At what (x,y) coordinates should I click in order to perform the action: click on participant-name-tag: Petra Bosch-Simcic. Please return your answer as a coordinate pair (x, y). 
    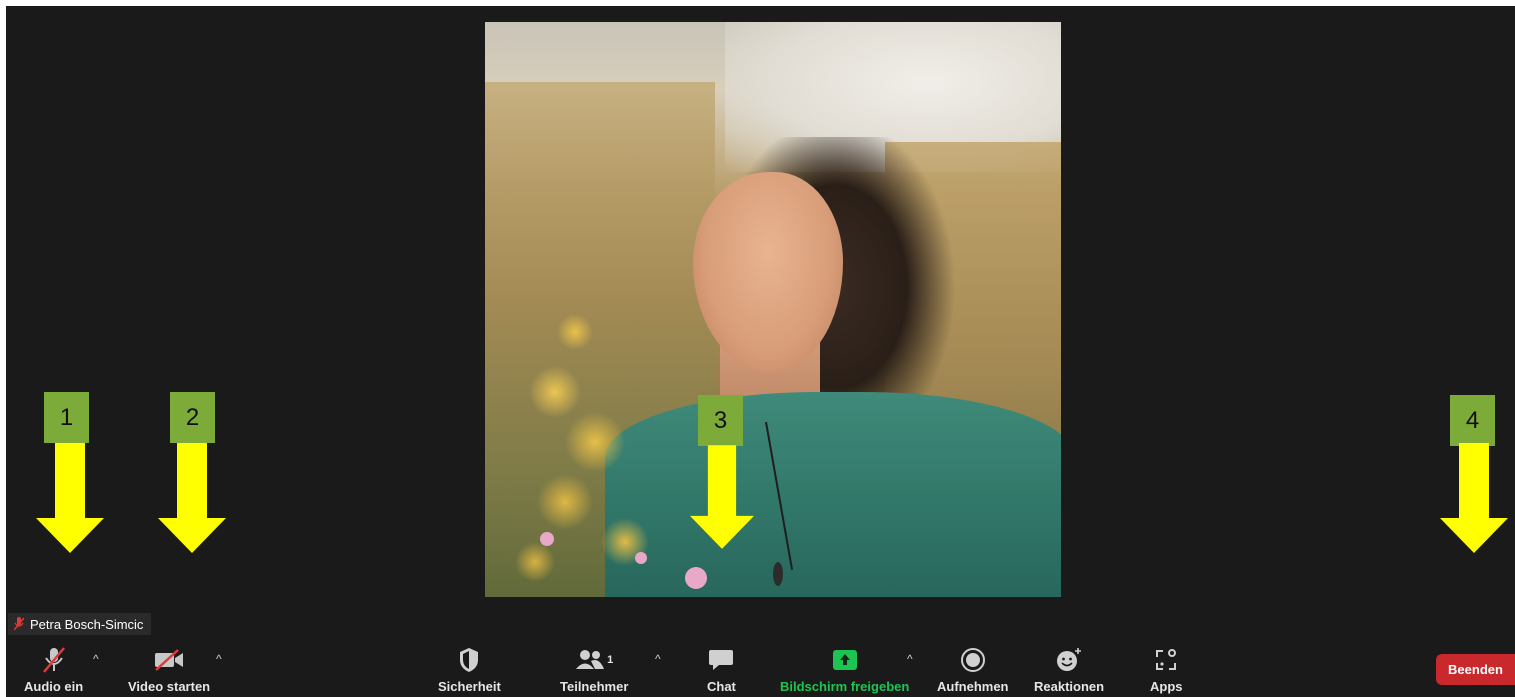
    Looking at the image, I should click on (80, 624).